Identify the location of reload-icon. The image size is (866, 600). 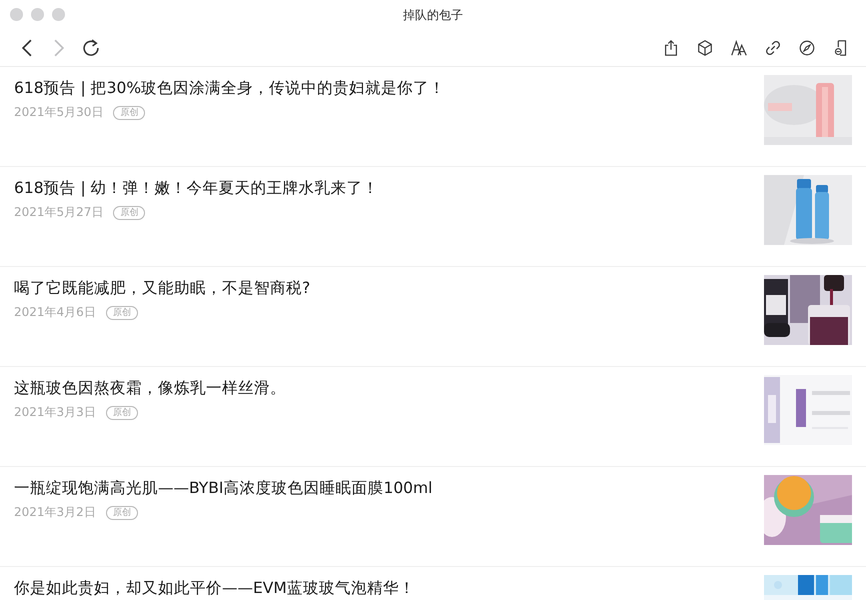
(91, 48).